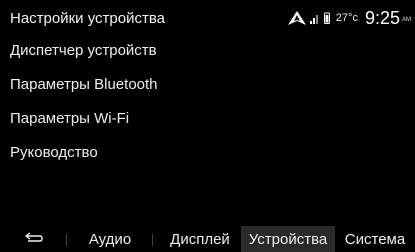 The width and height of the screenshot is (415, 252). I want to click on temperature-unit: °c, so click(353, 18).